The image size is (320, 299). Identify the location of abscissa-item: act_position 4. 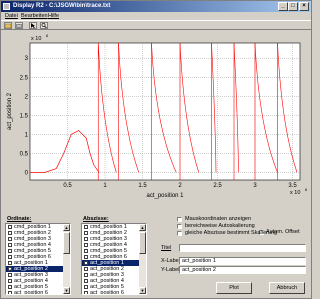
(110, 281).